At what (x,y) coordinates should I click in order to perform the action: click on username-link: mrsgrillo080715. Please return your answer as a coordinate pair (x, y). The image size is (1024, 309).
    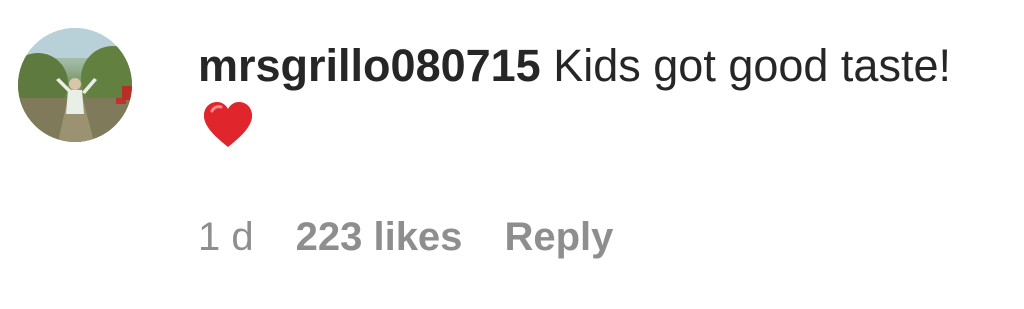
    Looking at the image, I should click on (369, 65).